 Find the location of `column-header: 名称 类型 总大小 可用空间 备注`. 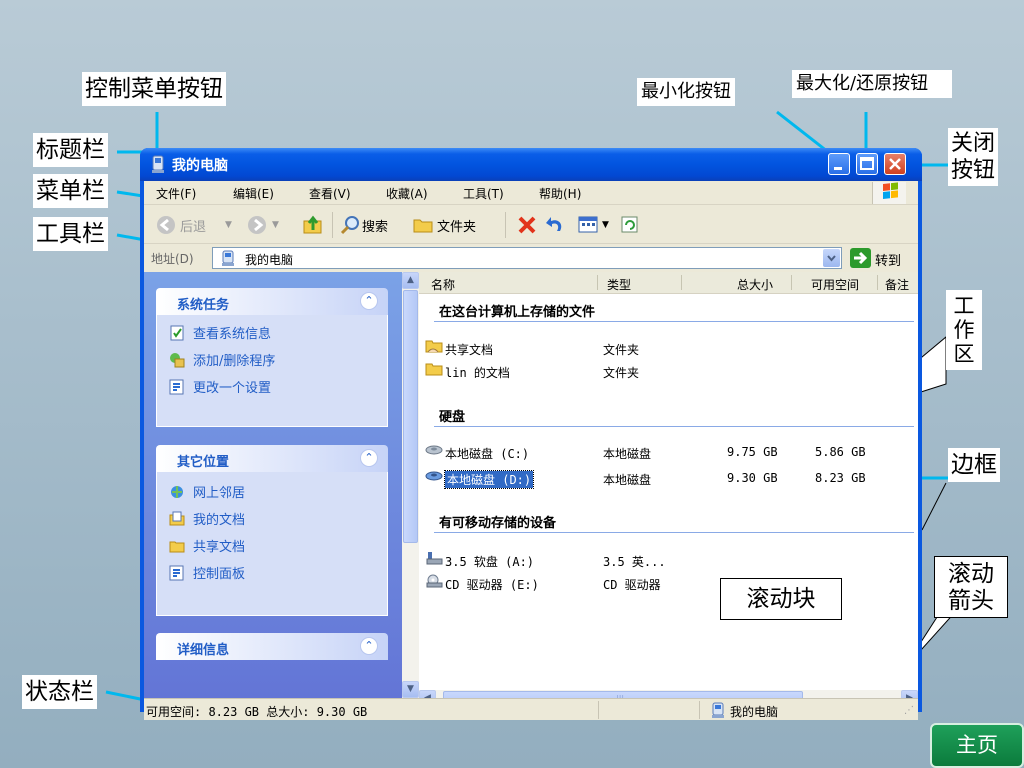

column-header: 名称 类型 总大小 可用空间 备注 is located at coordinates (668, 283).